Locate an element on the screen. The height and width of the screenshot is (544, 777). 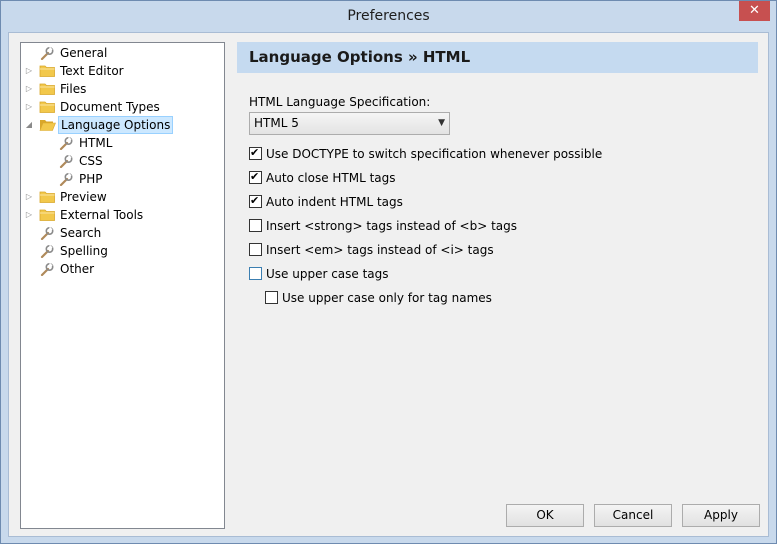
tree-item-label: Document Types is located at coordinates (110, 107).